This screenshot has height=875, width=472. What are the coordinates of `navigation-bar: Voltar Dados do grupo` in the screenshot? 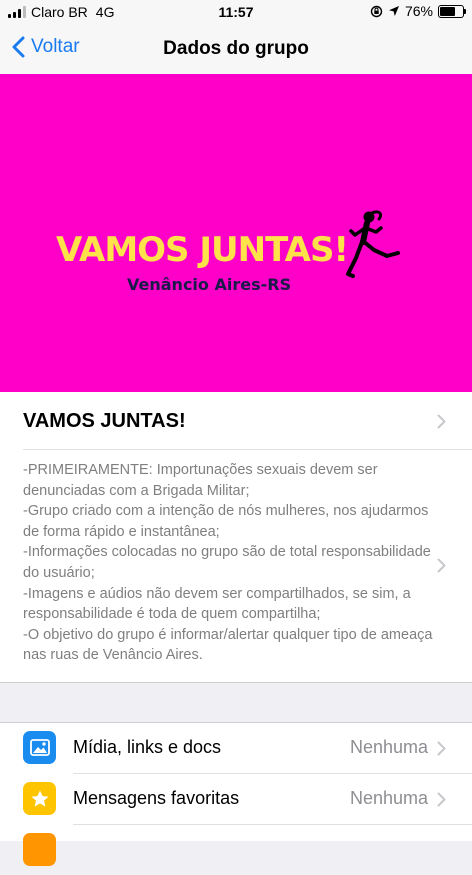 It's located at (236, 49).